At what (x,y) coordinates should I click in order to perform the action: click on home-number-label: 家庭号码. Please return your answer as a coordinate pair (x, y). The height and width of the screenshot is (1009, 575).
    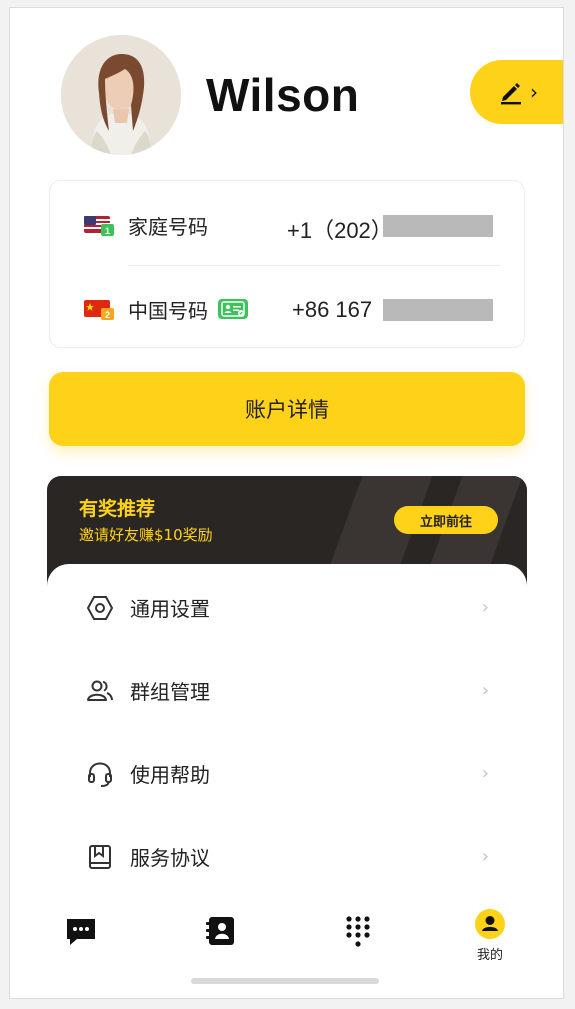
    Looking at the image, I should click on (168, 226).